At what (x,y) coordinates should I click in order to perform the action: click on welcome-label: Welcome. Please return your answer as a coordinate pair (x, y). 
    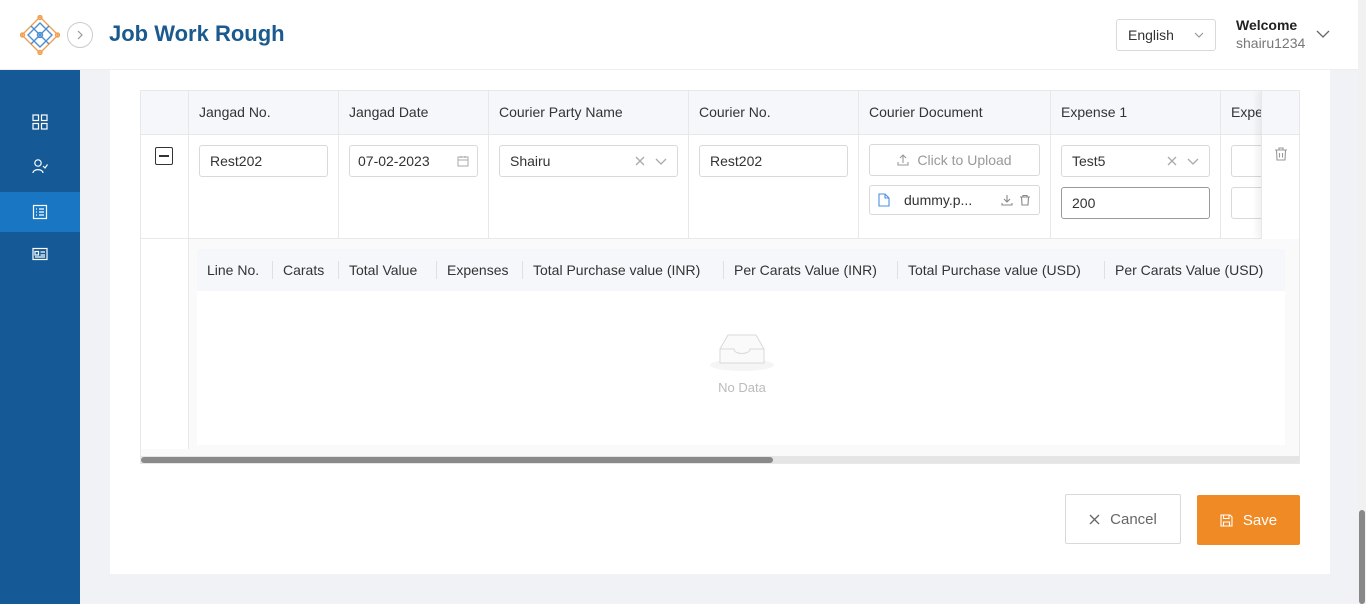
    Looking at the image, I should click on (1267, 25).